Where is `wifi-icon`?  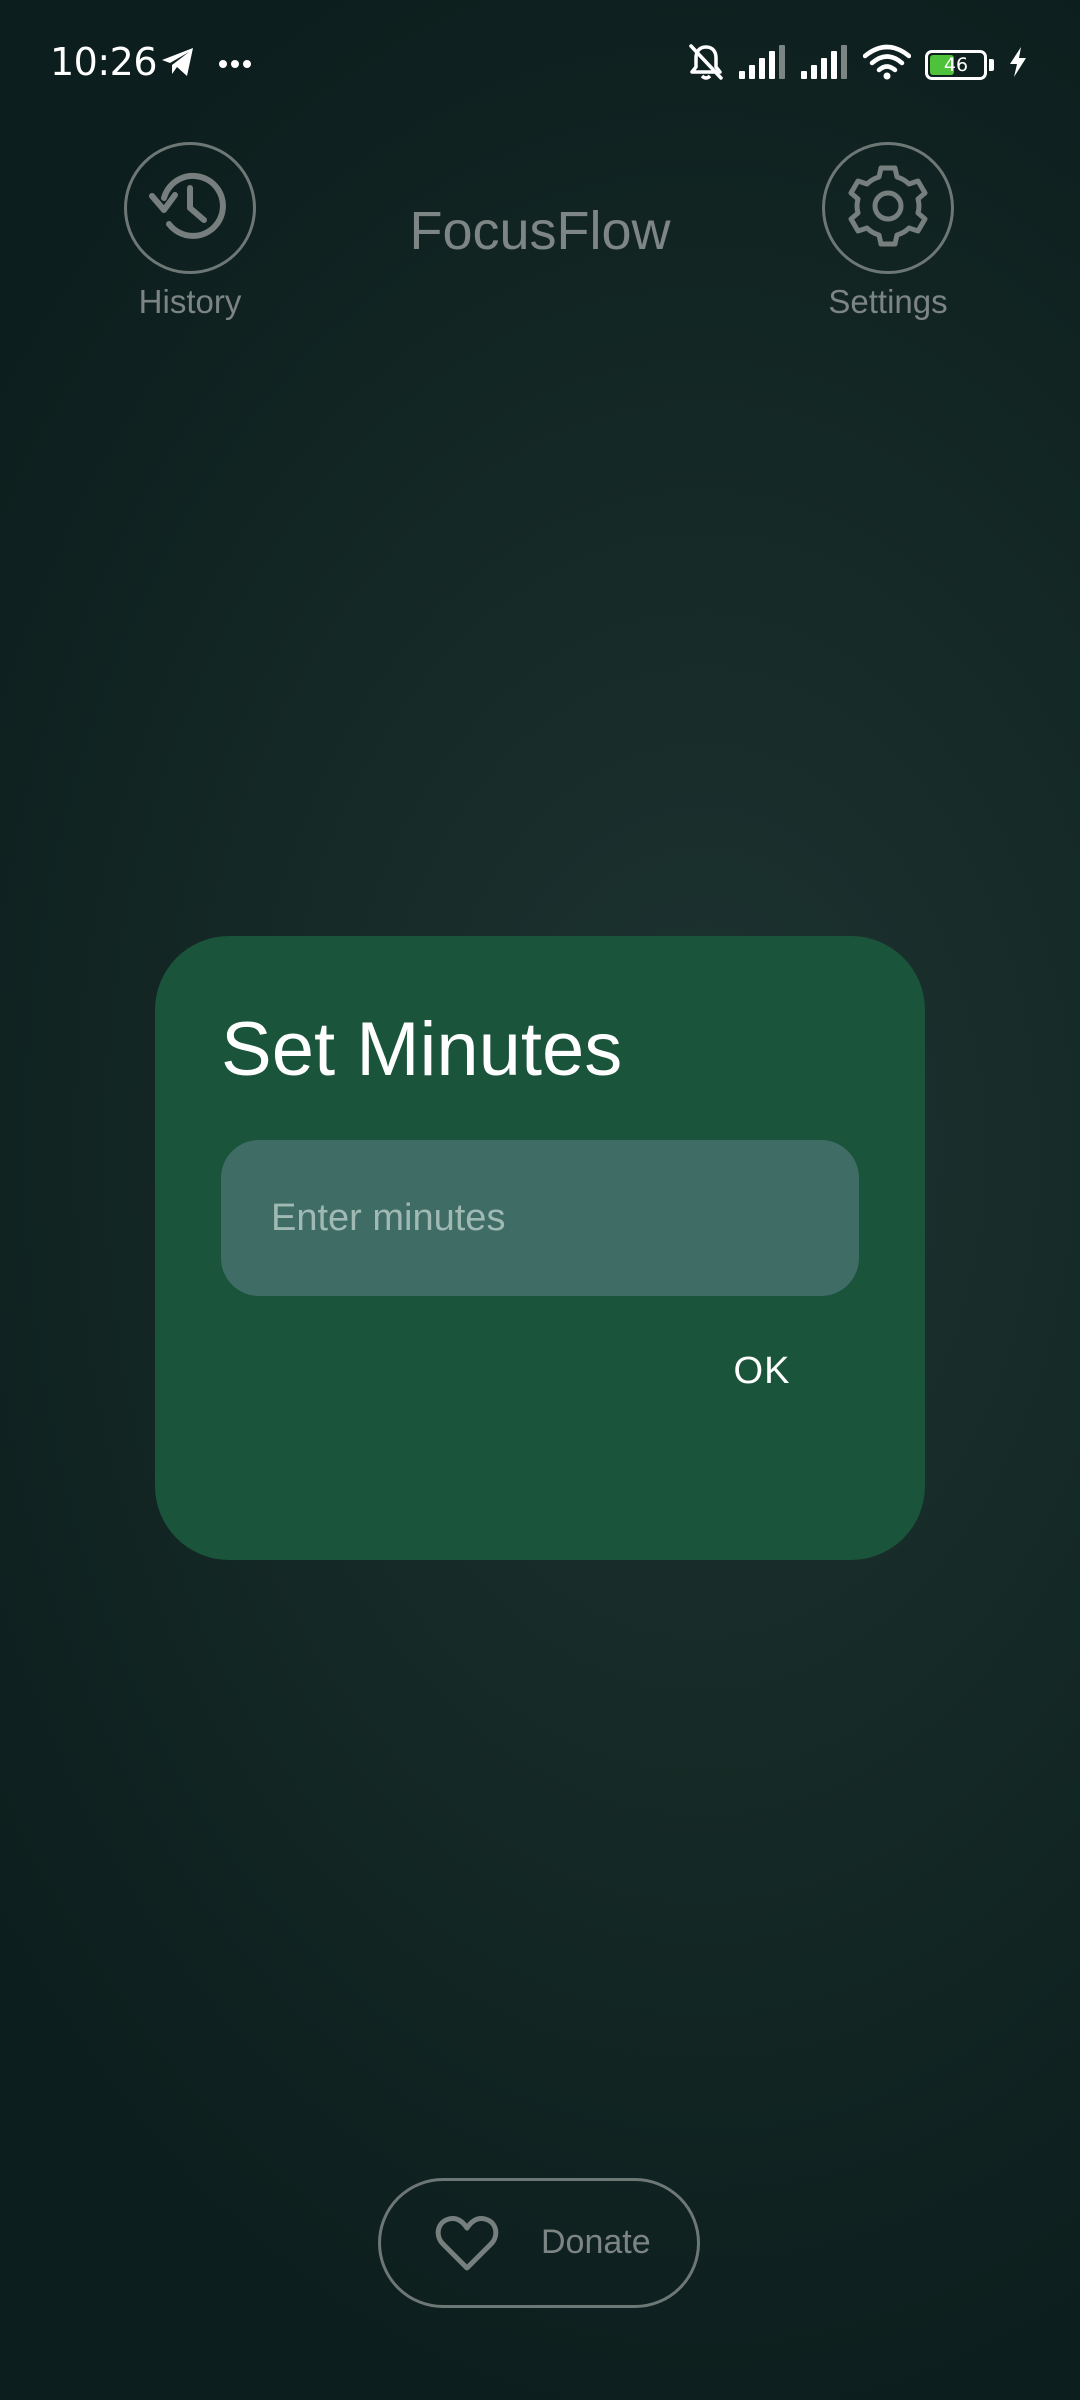
wifi-icon is located at coordinates (887, 64).